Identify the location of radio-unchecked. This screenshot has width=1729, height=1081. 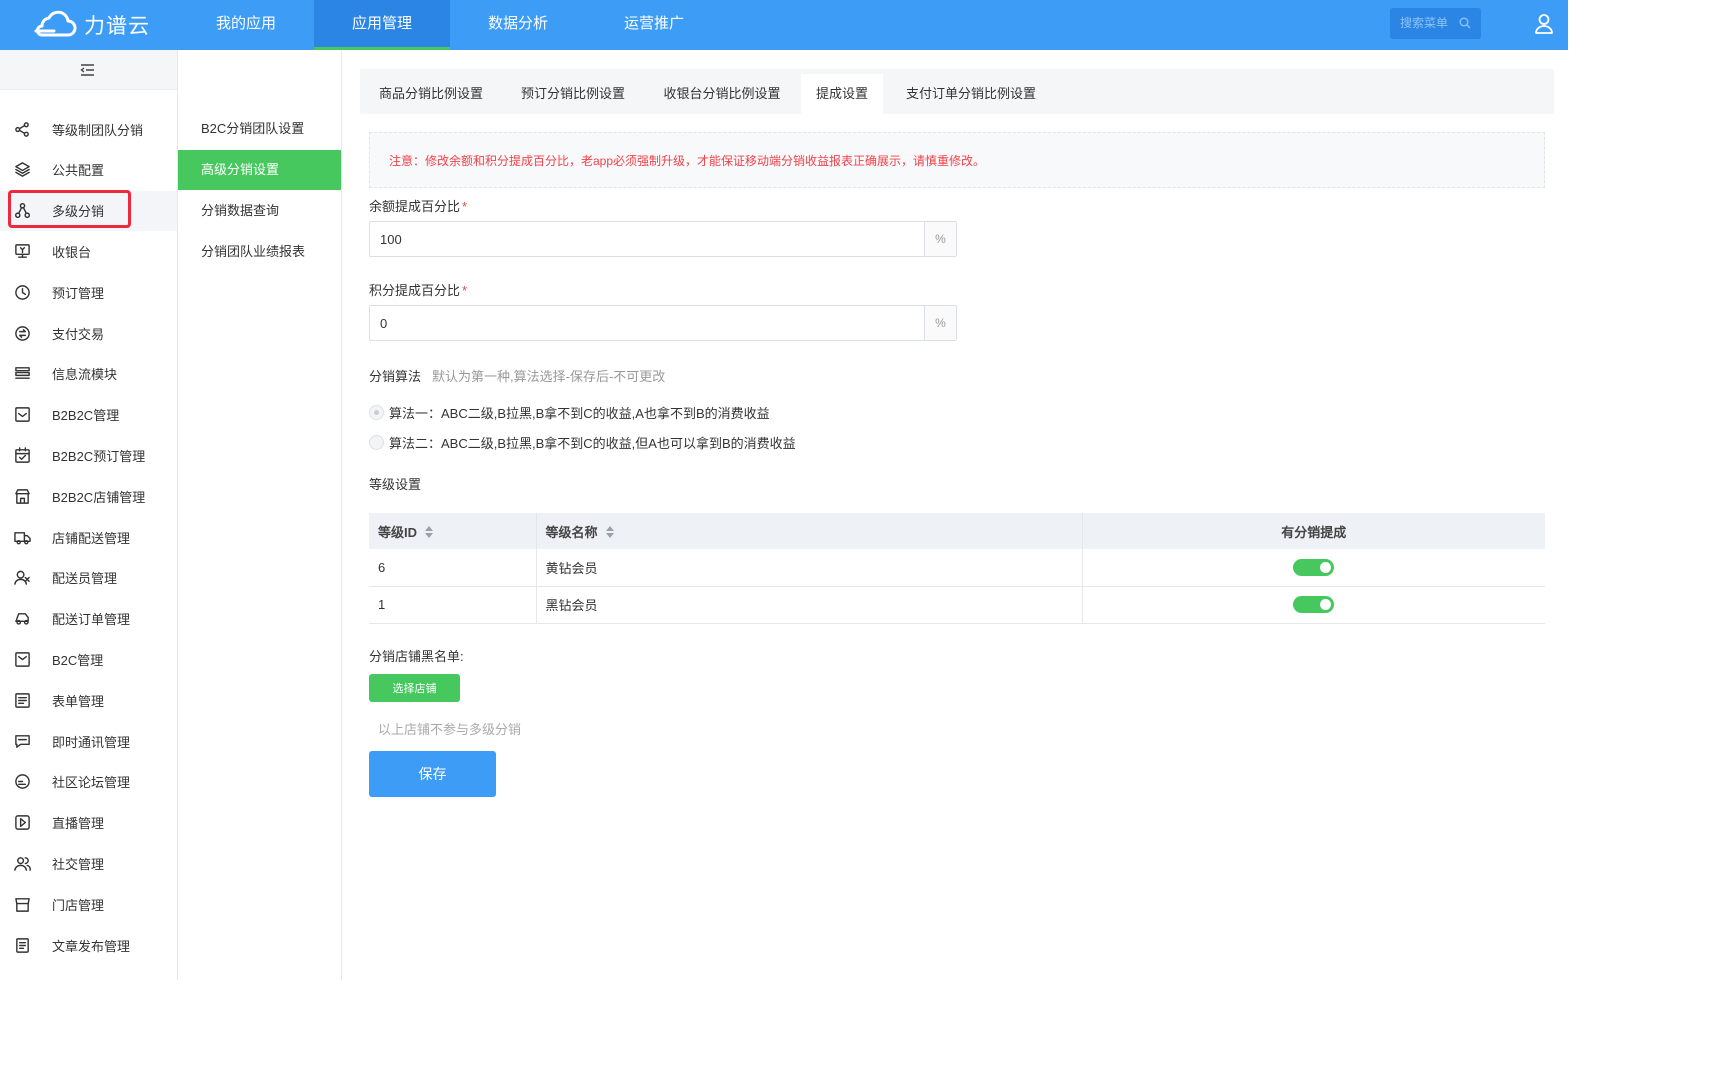
(376, 442).